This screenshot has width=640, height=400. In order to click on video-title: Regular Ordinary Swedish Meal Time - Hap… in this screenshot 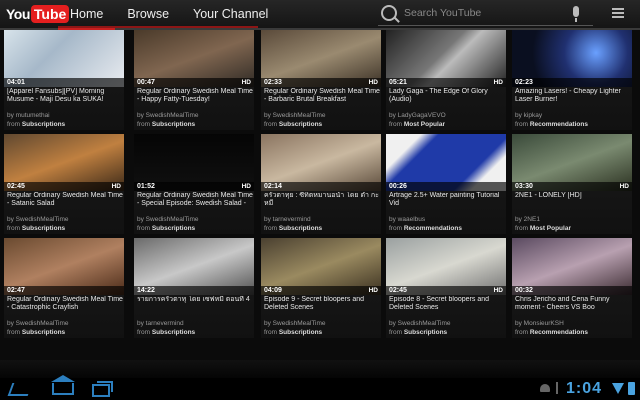, I will do `click(195, 96)`.